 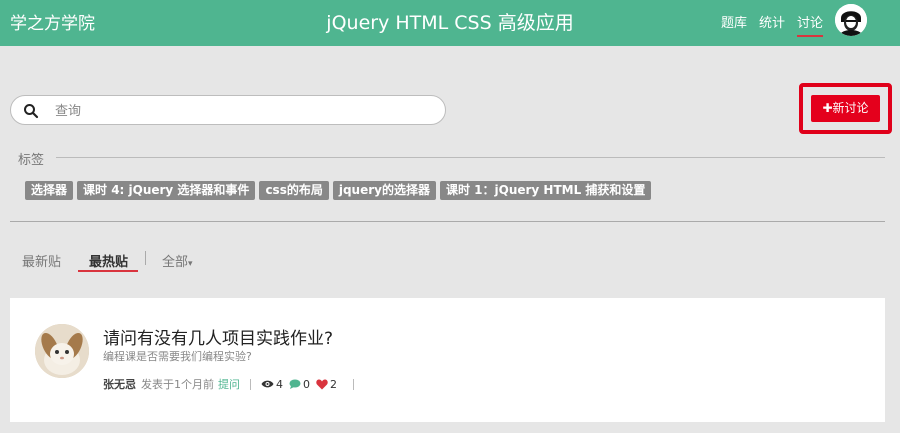 What do you see at coordinates (450, 23) in the screenshot?
I see `top-bar: 学之方学院 jQuery HTML CSS 高级应用 题库 统计 讨论` at bounding box center [450, 23].